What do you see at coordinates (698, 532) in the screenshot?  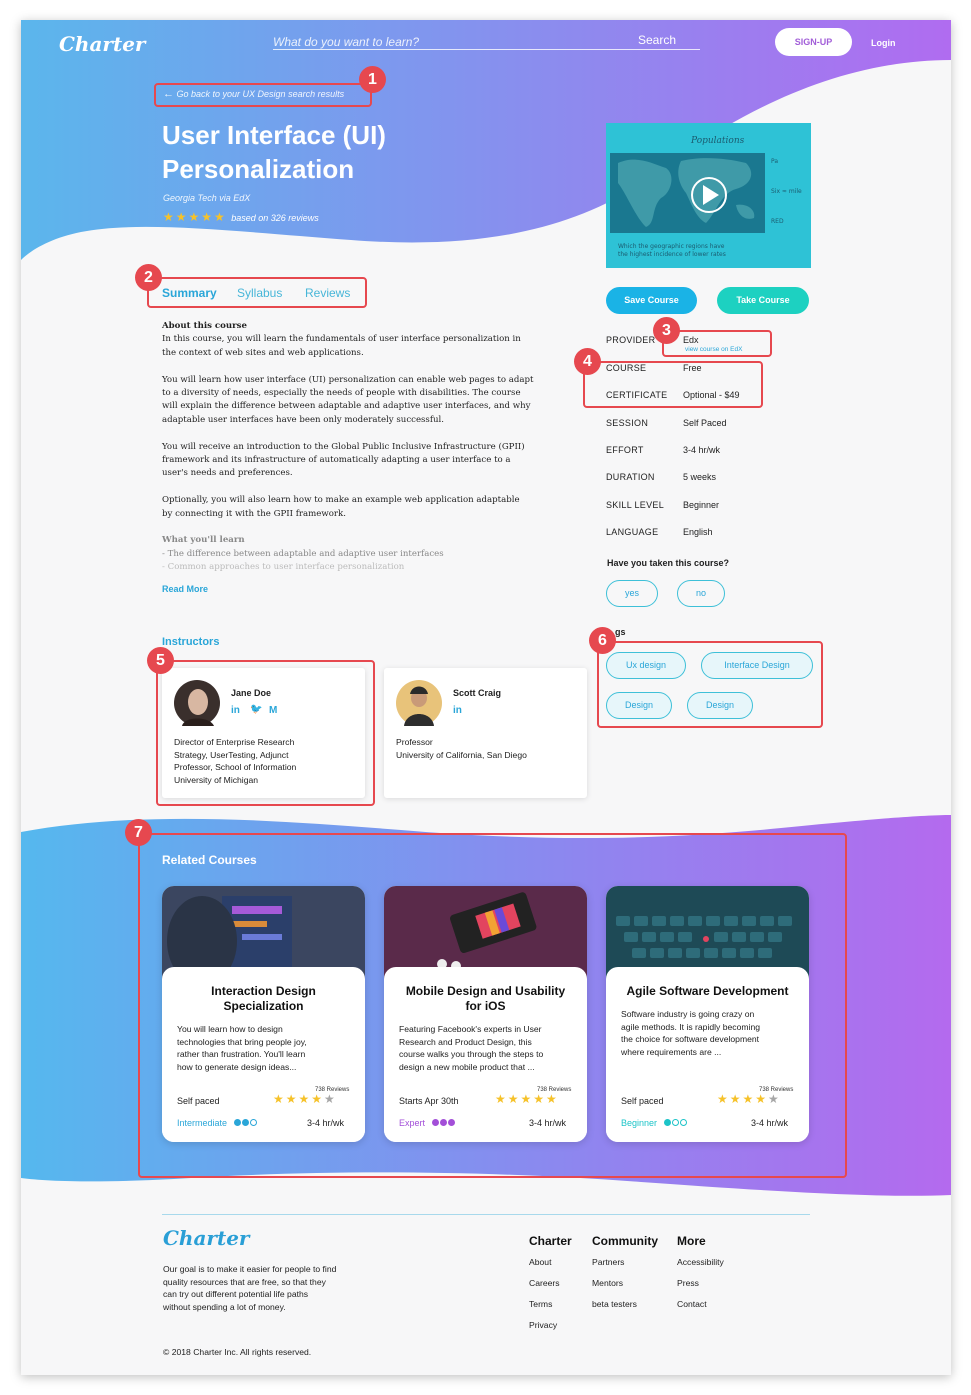 I see `info-value: English` at bounding box center [698, 532].